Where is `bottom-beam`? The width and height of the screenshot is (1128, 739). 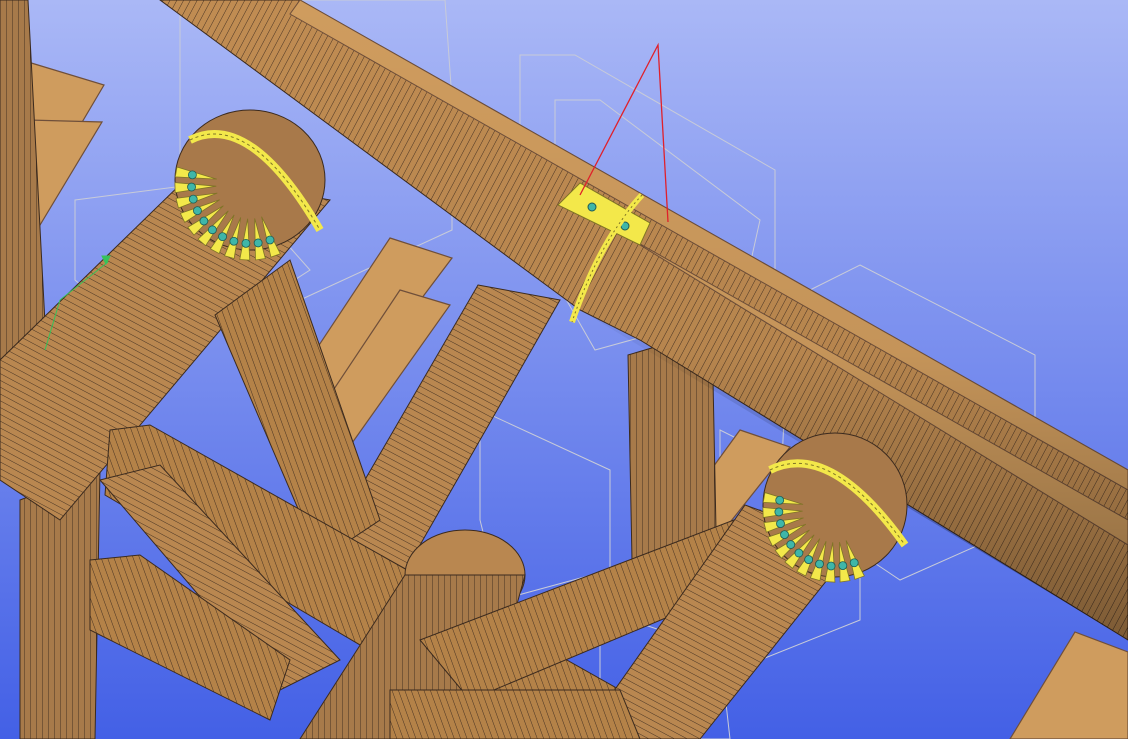
bottom-beam is located at coordinates (515, 714).